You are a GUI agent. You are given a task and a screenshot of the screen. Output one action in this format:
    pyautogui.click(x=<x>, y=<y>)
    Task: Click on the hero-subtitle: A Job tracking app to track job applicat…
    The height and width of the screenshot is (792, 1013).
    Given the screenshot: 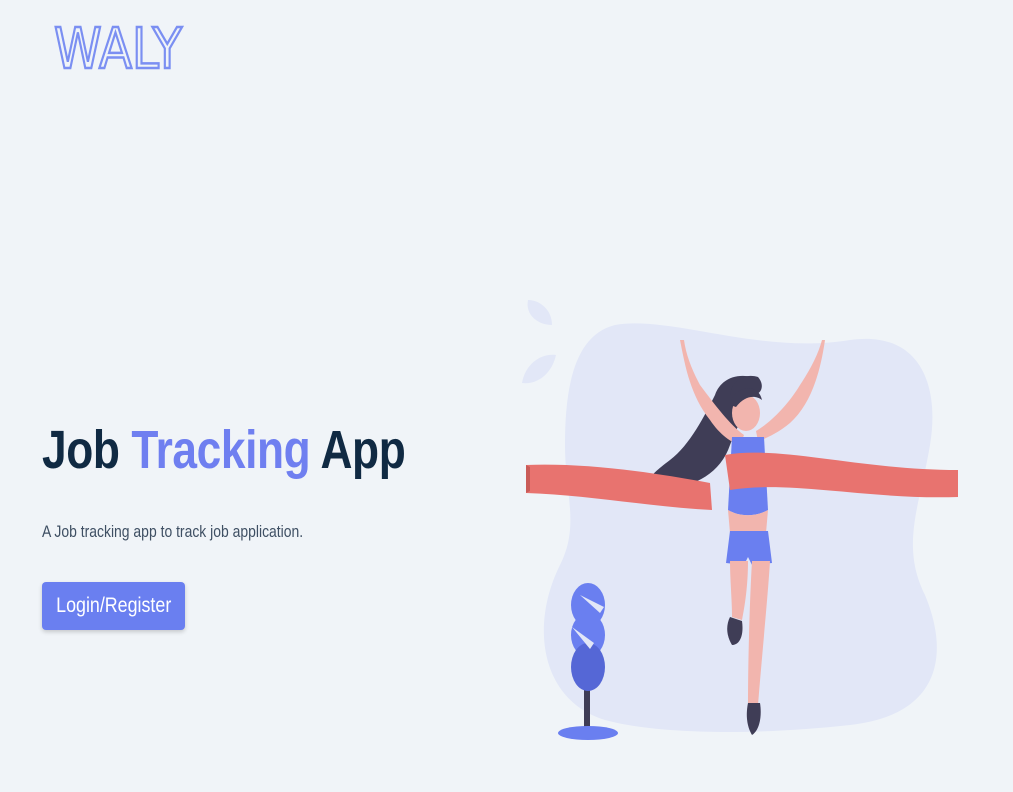 What is the action you would take?
    pyautogui.click(x=173, y=531)
    